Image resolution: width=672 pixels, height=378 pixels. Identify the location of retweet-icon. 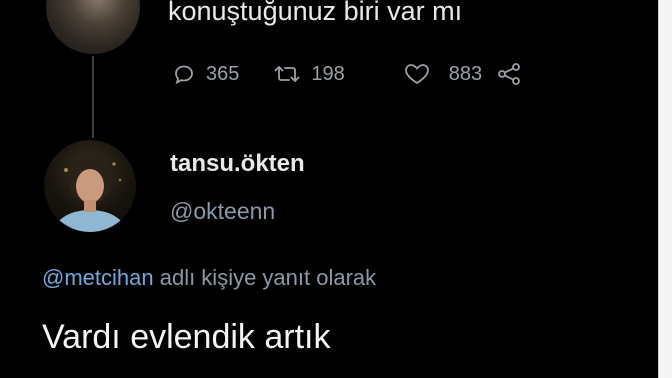
(287, 74).